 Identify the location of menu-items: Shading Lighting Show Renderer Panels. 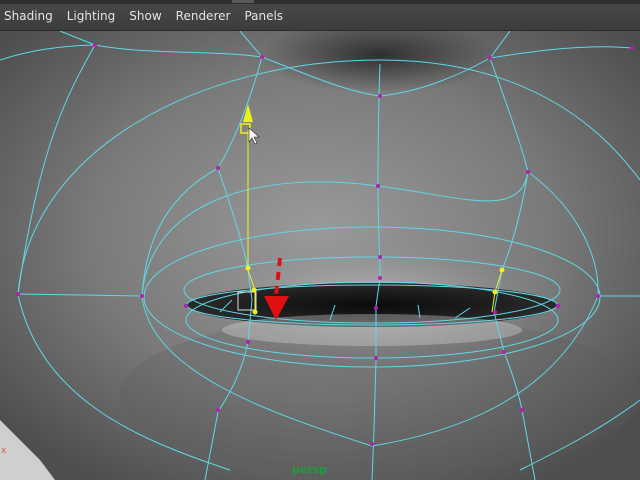
(145, 16).